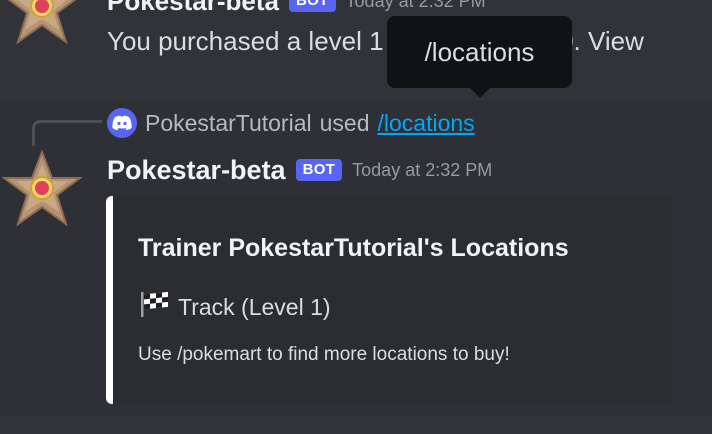  I want to click on command-usage-line: PokestarTutorial used /locations, so click(291, 123).